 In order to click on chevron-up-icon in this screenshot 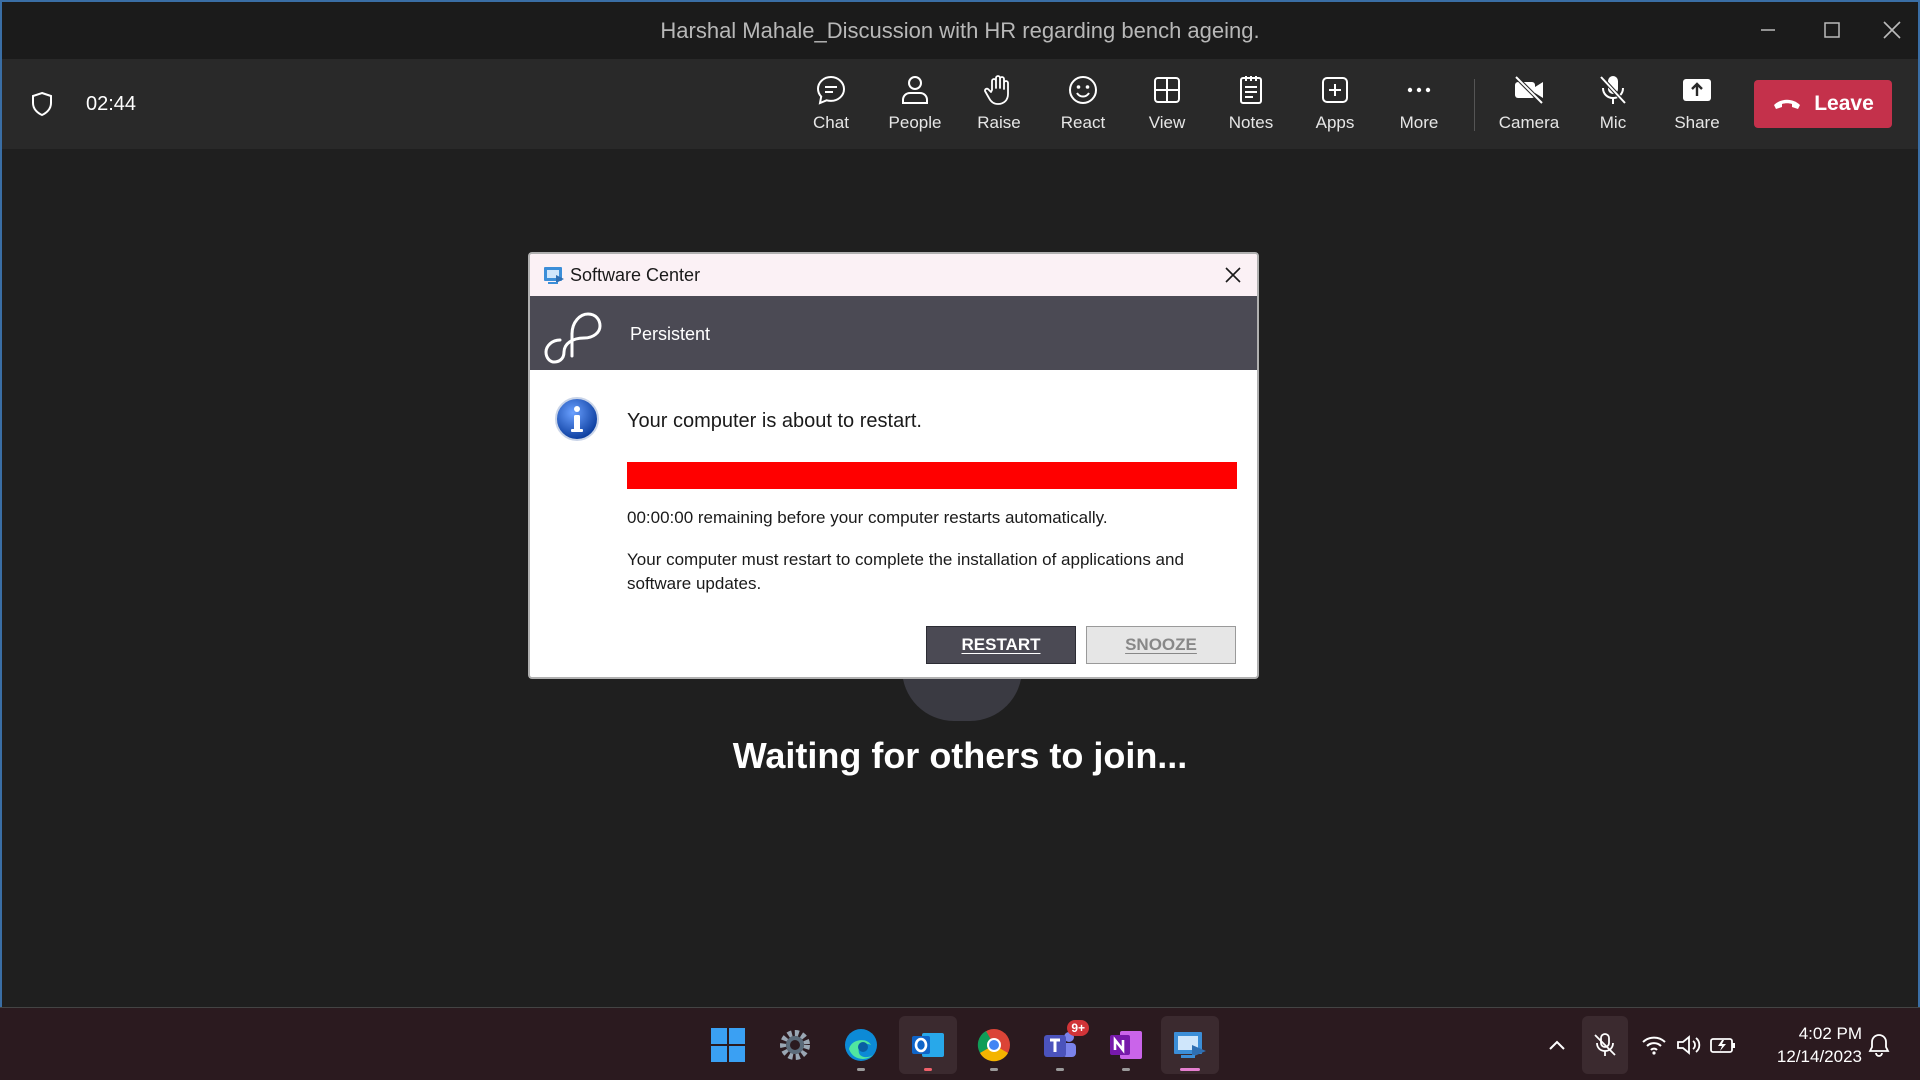, I will do `click(1557, 1045)`.